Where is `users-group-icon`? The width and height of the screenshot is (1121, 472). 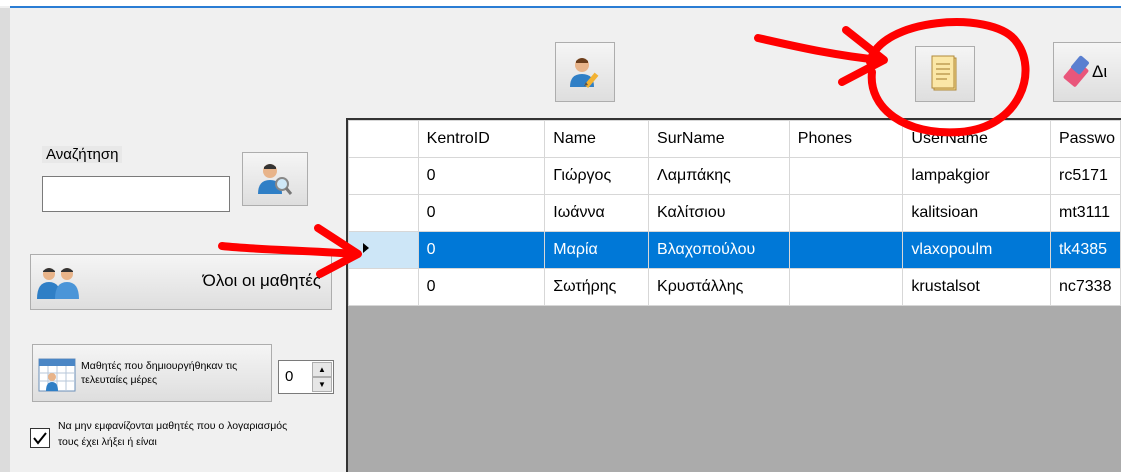 users-group-icon is located at coordinates (58, 283).